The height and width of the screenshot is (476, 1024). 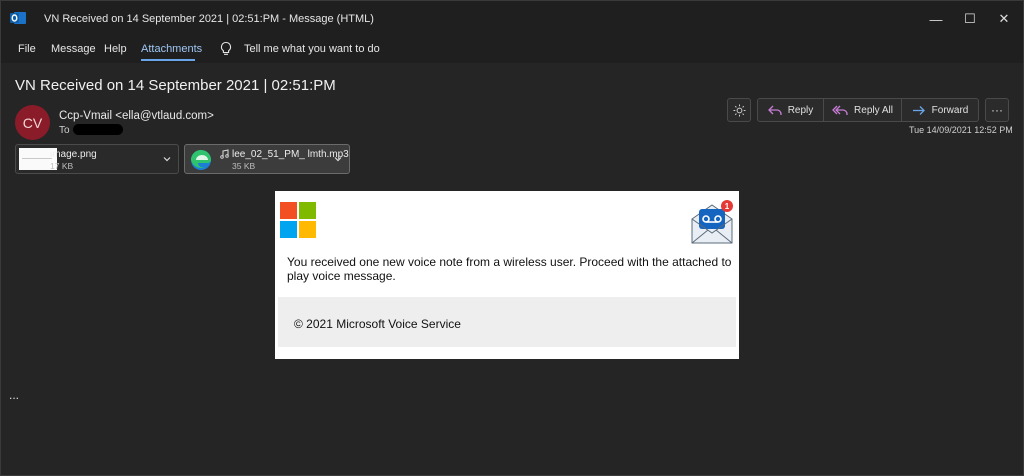 What do you see at coordinates (224, 154) in the screenshot?
I see `music-note-icon` at bounding box center [224, 154].